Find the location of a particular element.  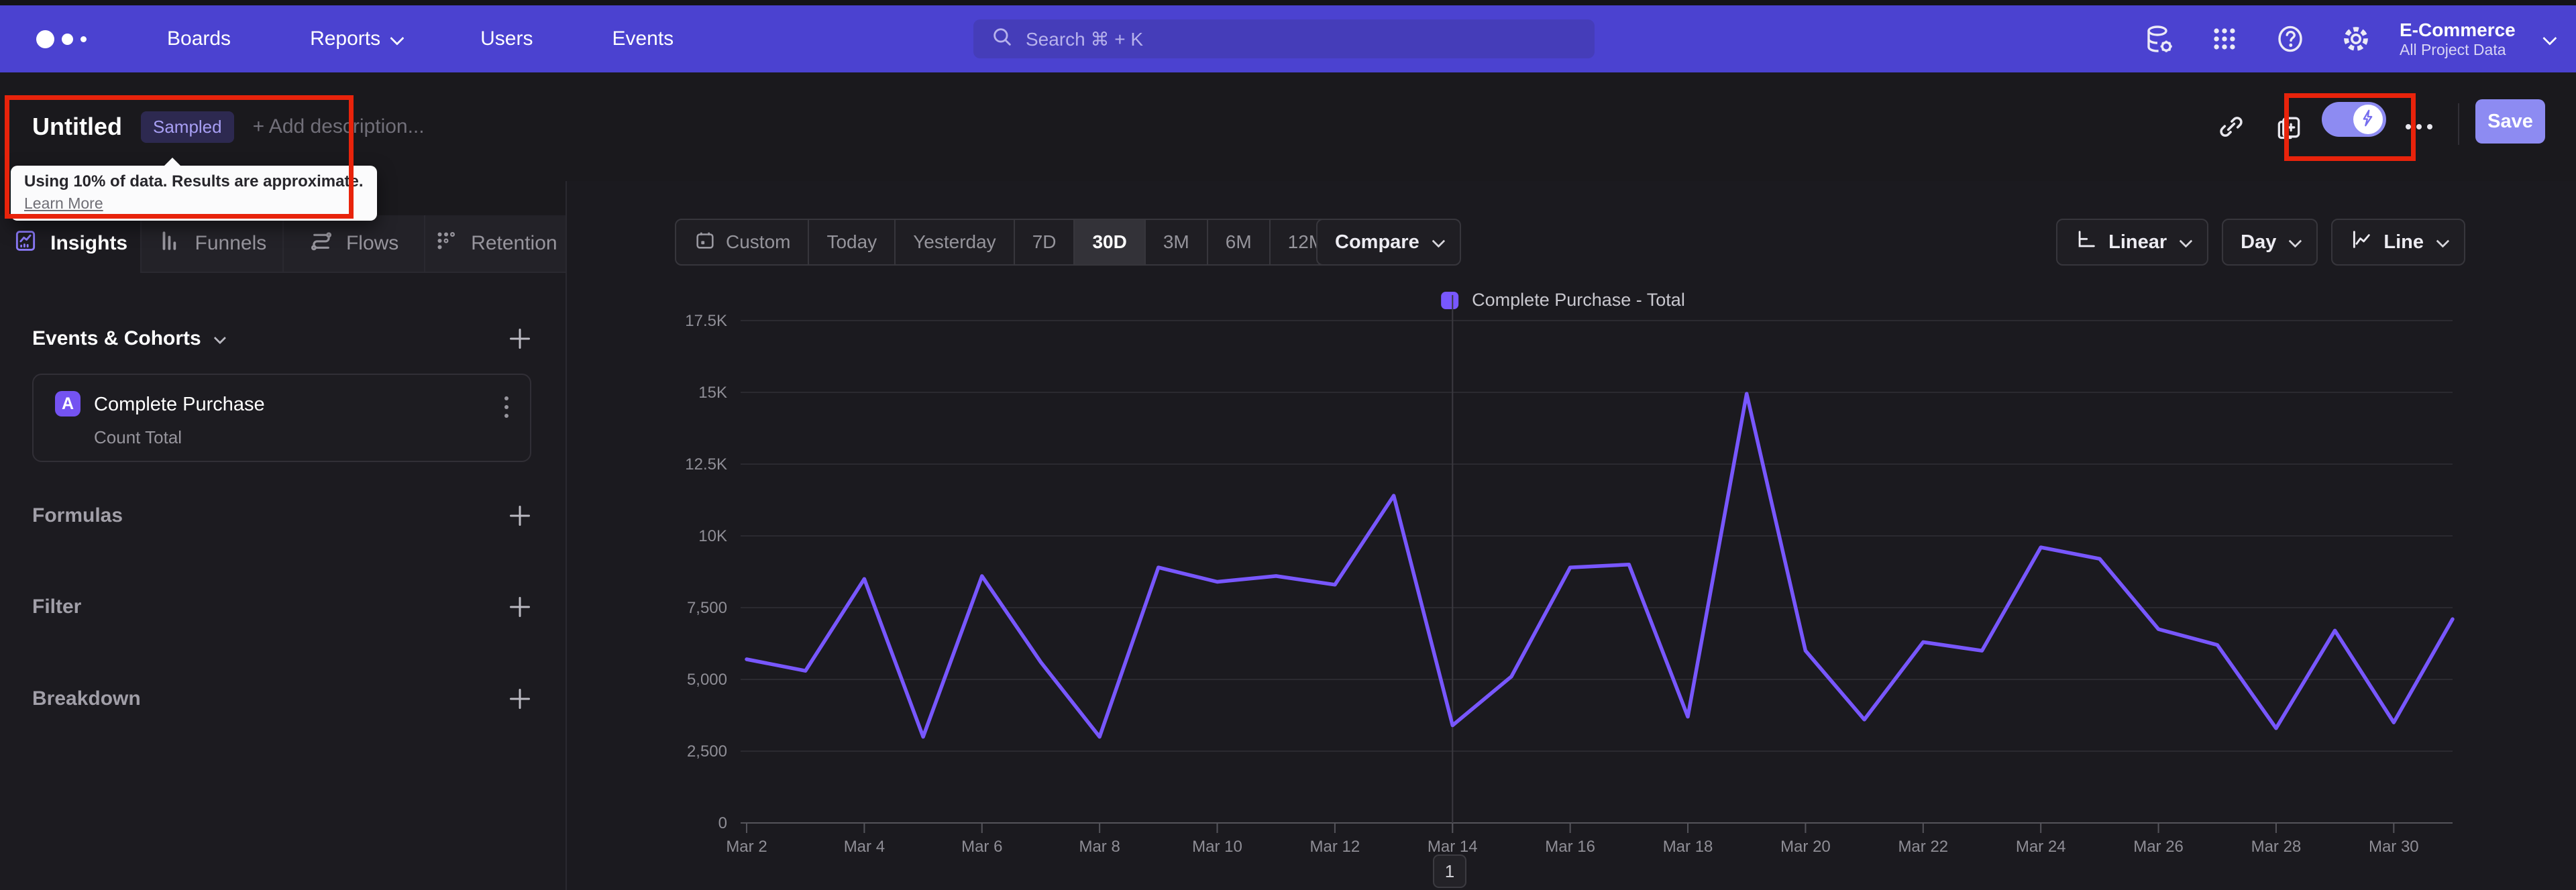

x-axis-label: Mar 8 is located at coordinates (1099, 847).